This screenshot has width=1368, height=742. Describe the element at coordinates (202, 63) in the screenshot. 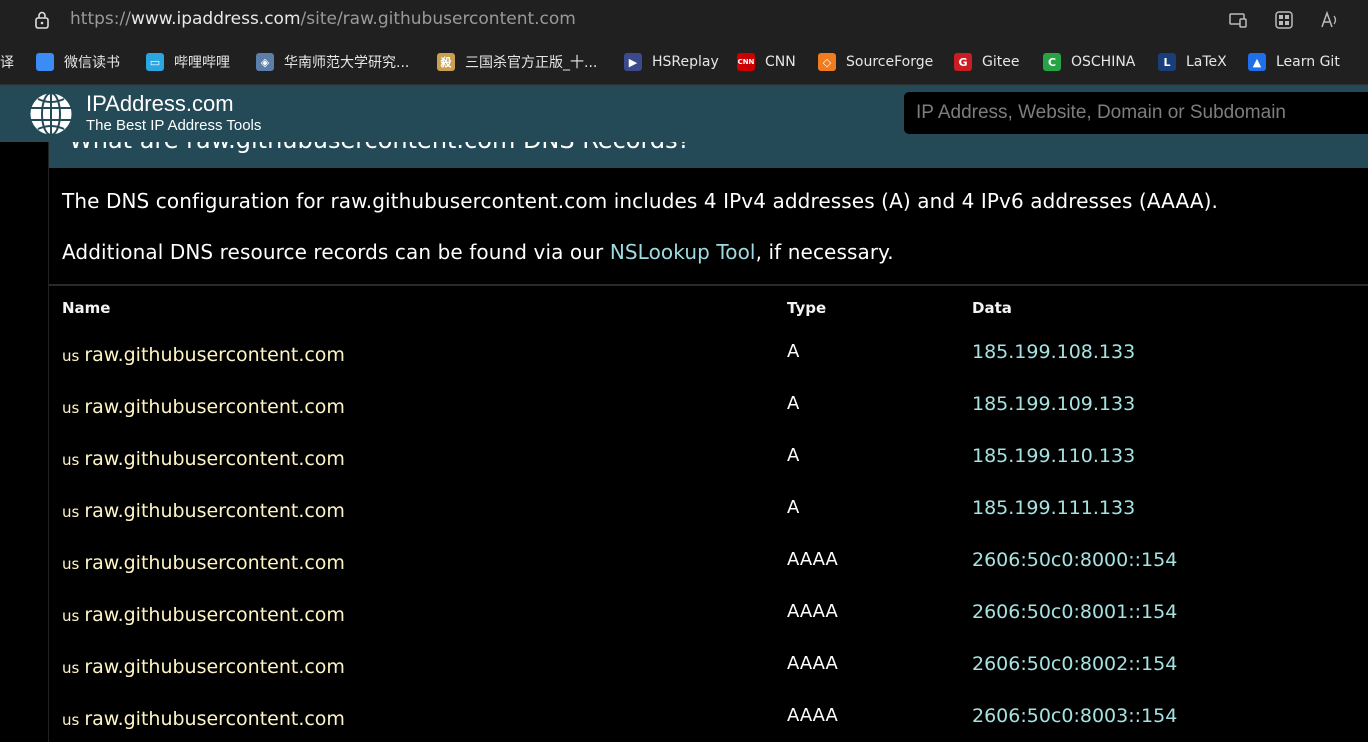

I see `bookmark-label: 哔哩哔哩` at that location.